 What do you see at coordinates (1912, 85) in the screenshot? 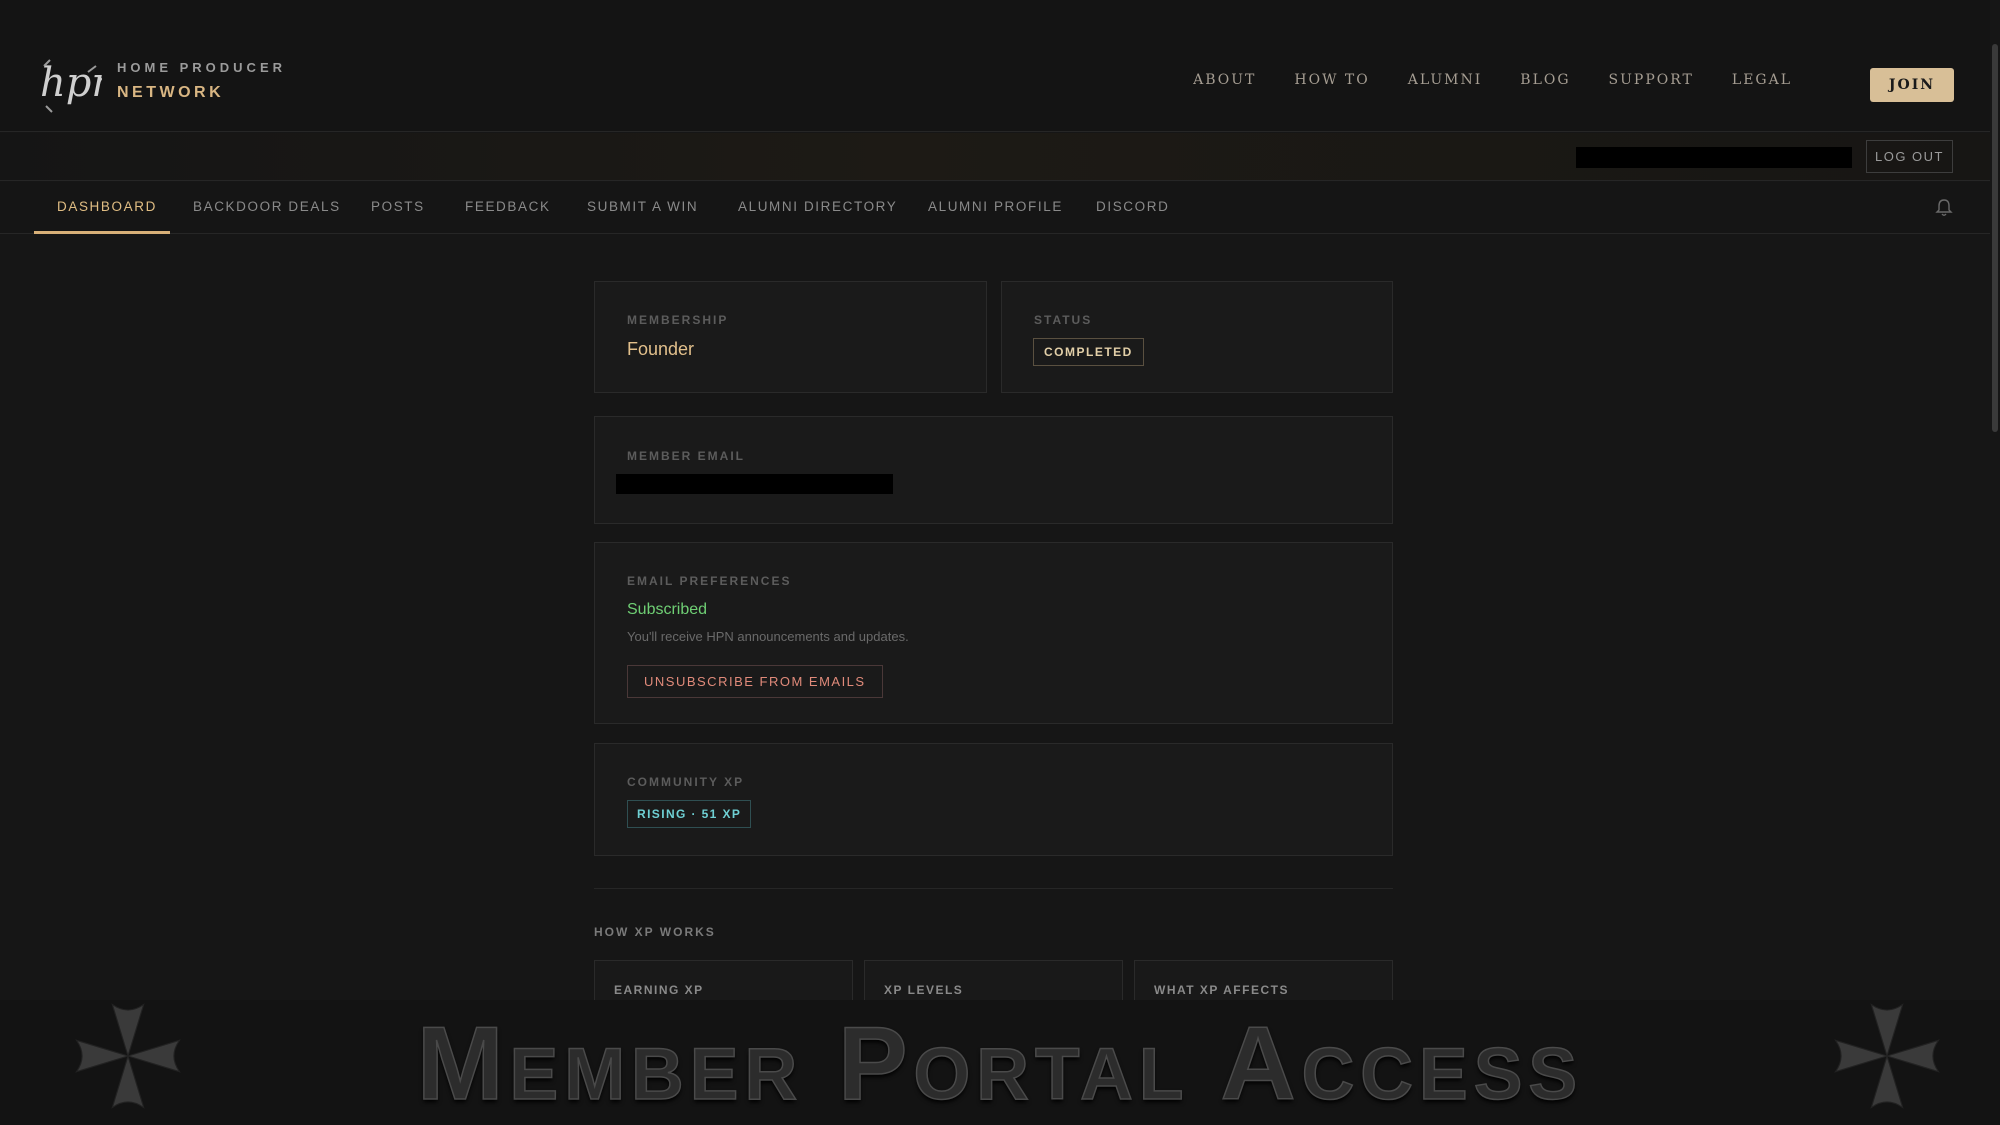
I see `join-button: JOIN` at bounding box center [1912, 85].